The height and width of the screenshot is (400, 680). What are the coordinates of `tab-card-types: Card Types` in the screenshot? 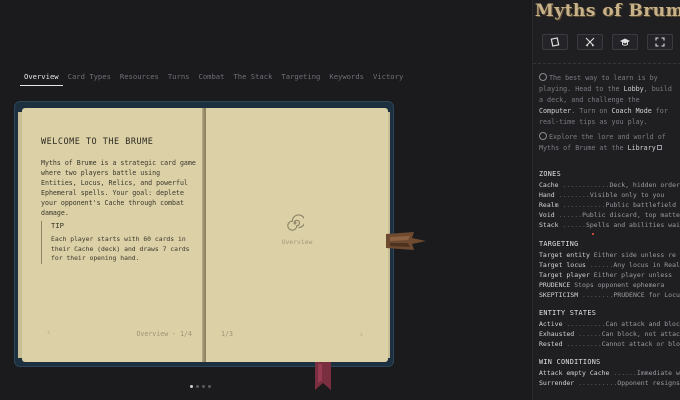 It's located at (89, 79).